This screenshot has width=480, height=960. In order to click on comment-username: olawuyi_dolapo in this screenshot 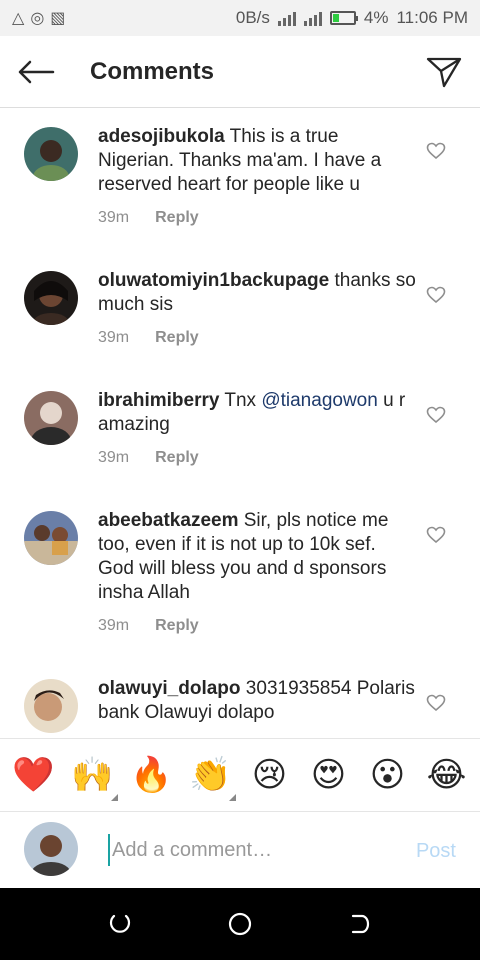, I will do `click(169, 688)`.